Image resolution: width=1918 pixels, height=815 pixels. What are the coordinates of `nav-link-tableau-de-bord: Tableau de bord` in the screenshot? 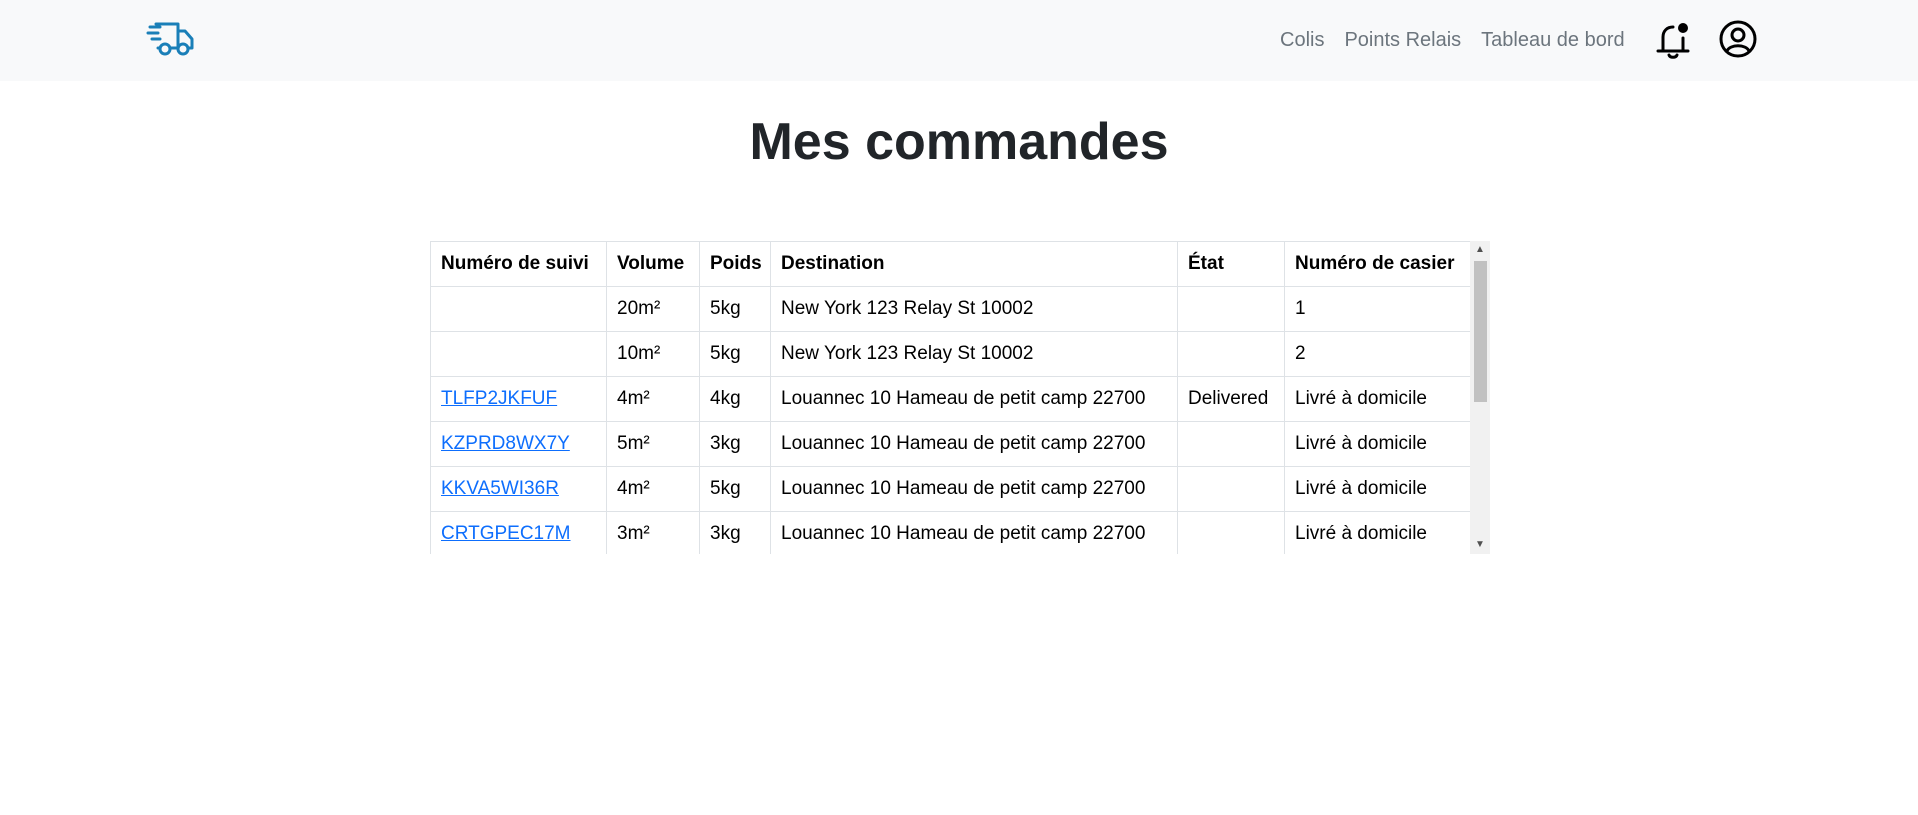 It's located at (1552, 40).